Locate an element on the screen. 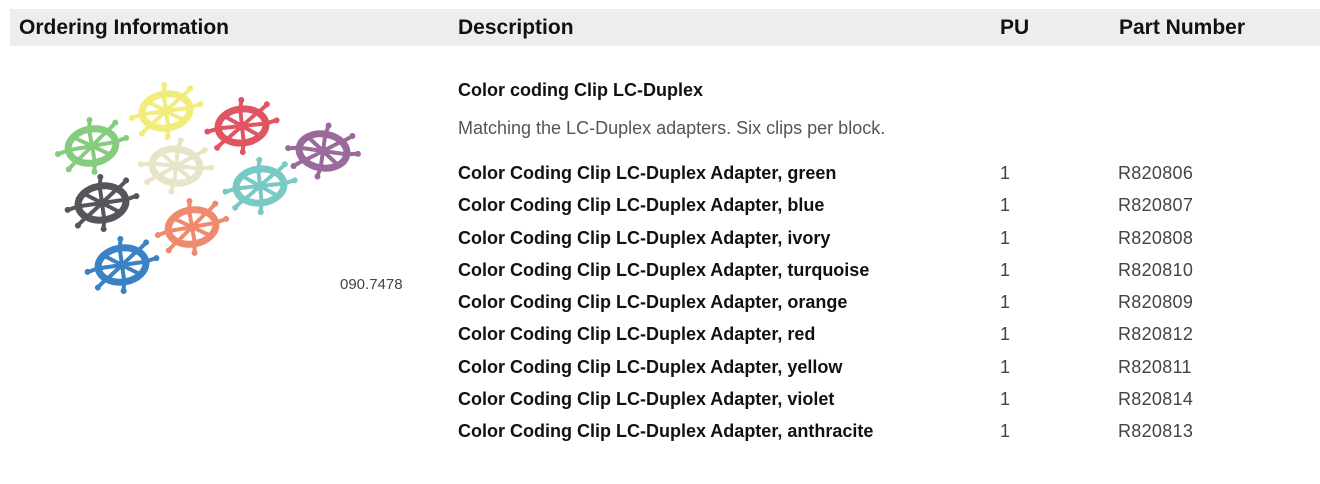 This screenshot has height=484, width=1320. row-part-number: R820809 is located at coordinates (1156, 302).